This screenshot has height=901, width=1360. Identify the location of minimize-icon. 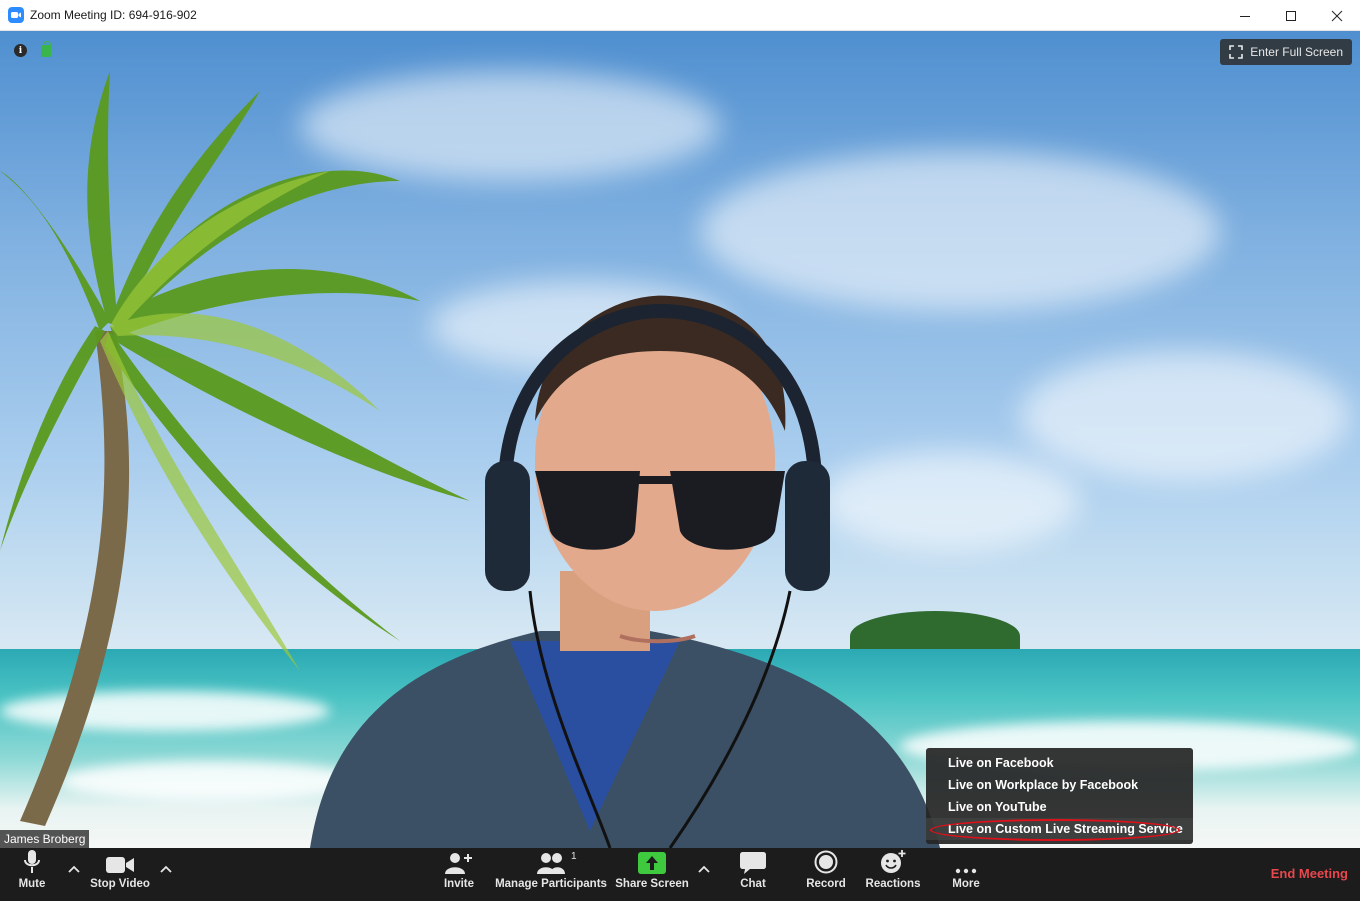
(1245, 16).